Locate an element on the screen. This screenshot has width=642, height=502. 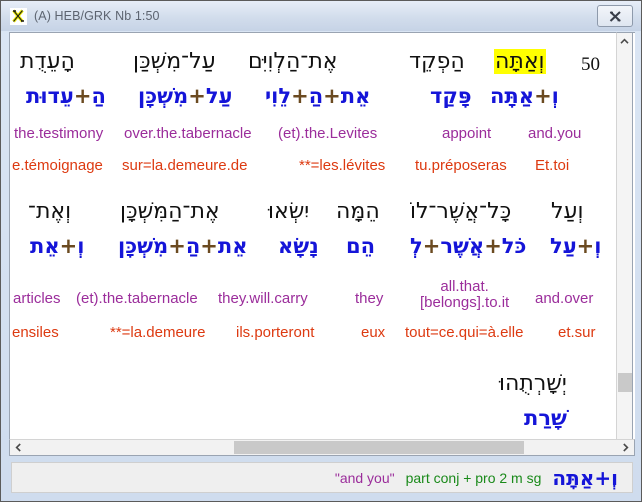
french-gloss: **=la.demeure is located at coordinates (158, 332).